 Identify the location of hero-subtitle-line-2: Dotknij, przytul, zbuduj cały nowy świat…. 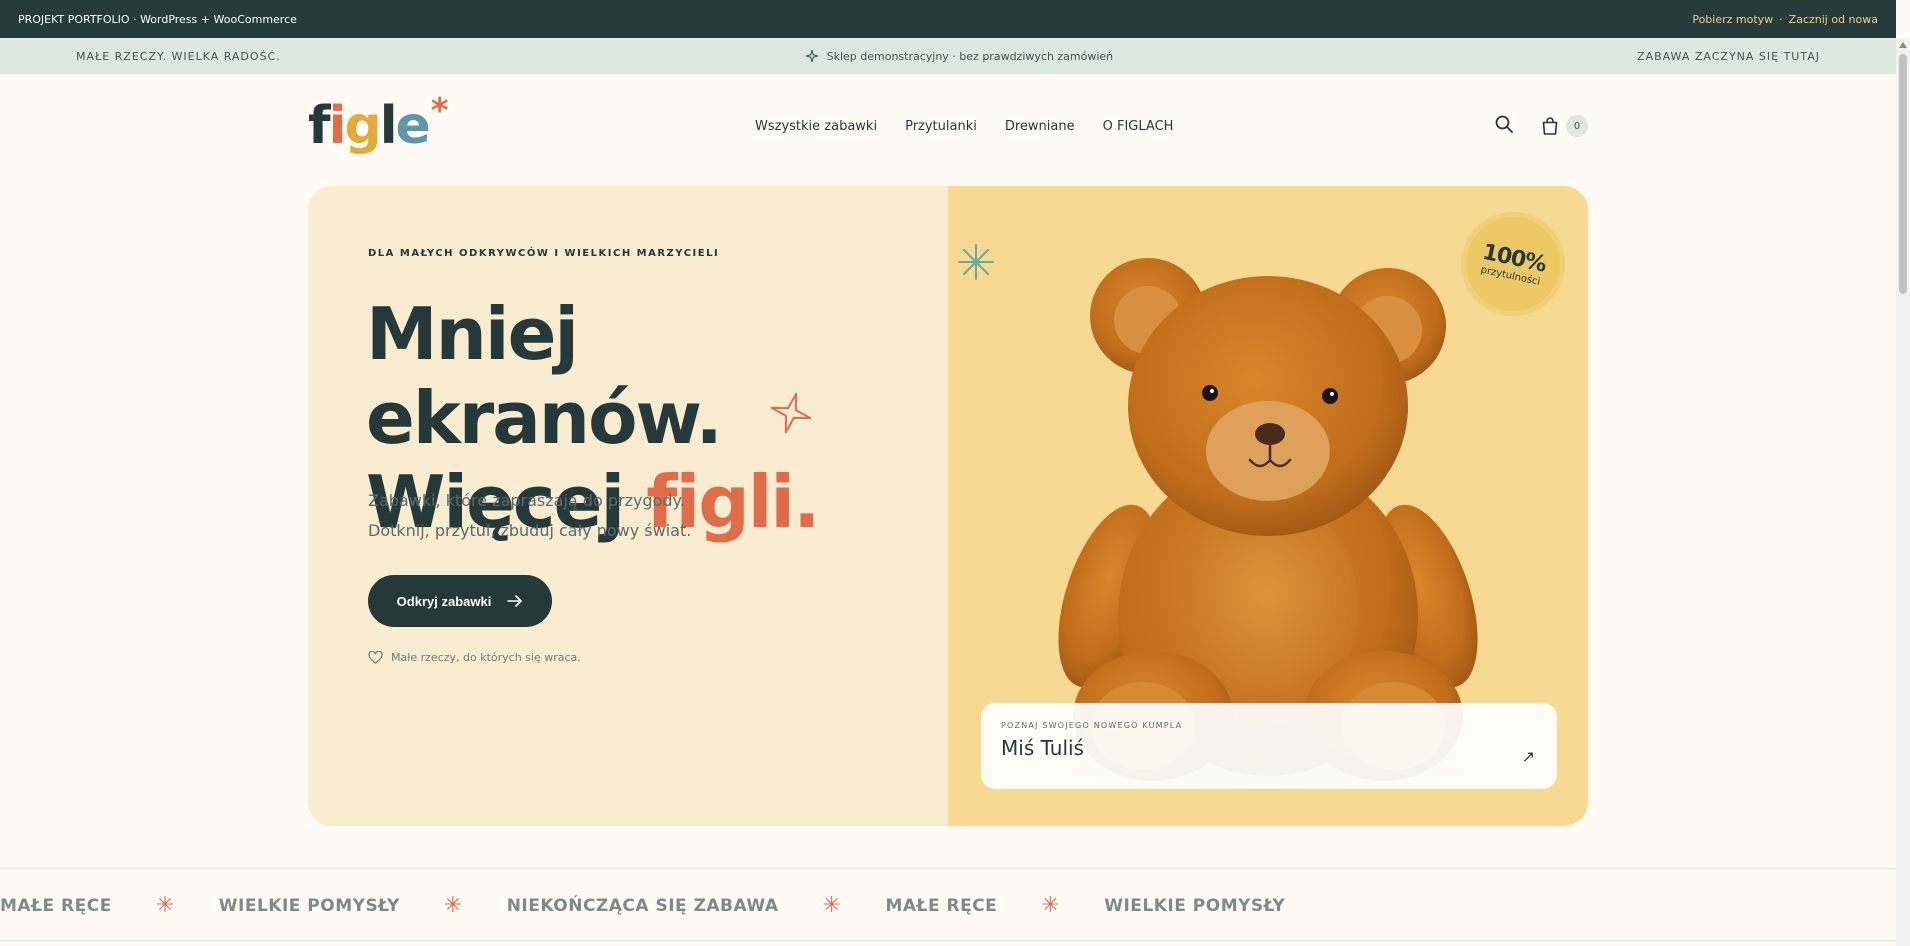
(530, 530).